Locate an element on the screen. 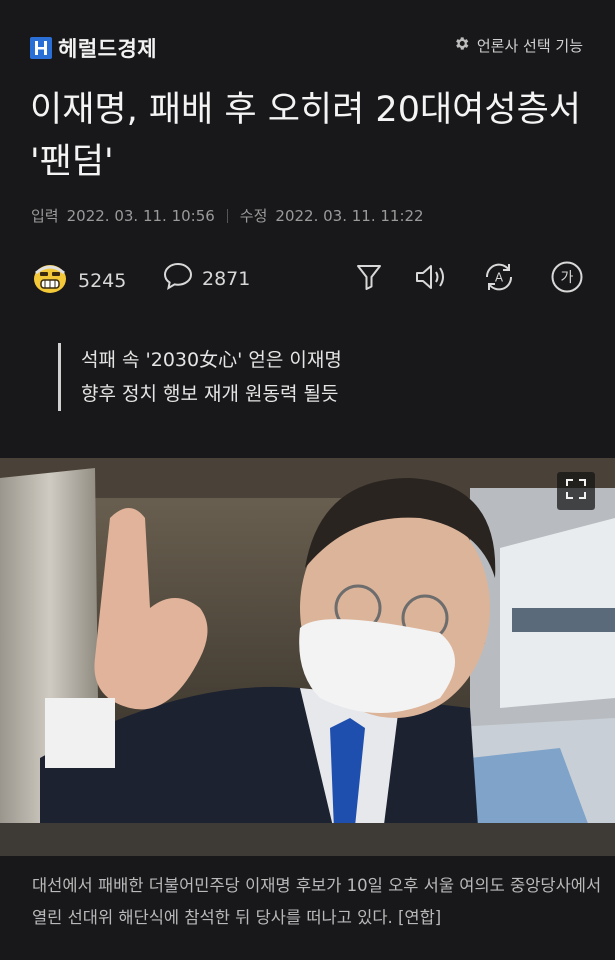 The image size is (615, 960). translate-glyph: A is located at coordinates (499, 278).